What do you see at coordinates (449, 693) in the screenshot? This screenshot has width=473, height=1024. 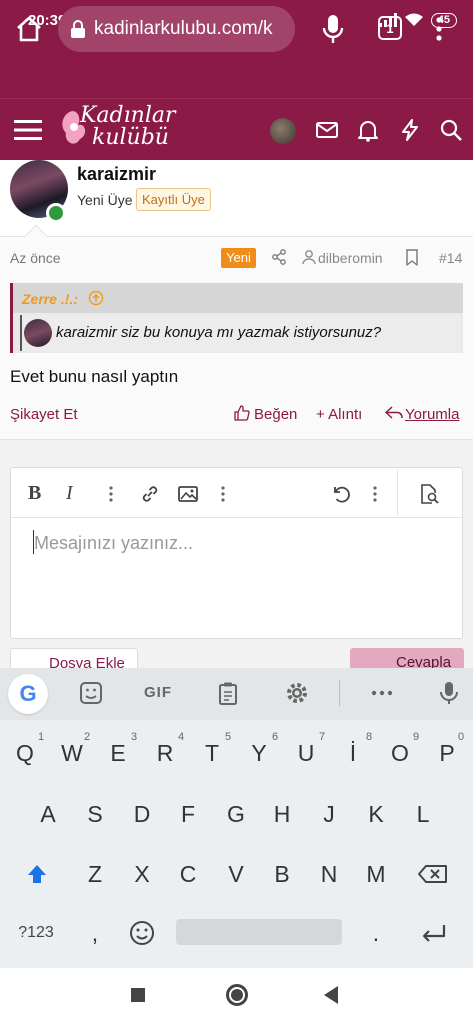 I see `keyboard-mic-icon` at bounding box center [449, 693].